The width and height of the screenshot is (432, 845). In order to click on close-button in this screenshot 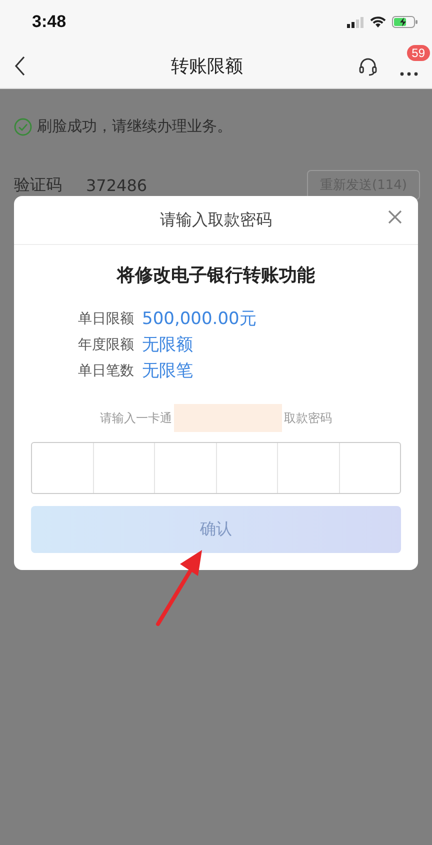, I will do `click(395, 217)`.